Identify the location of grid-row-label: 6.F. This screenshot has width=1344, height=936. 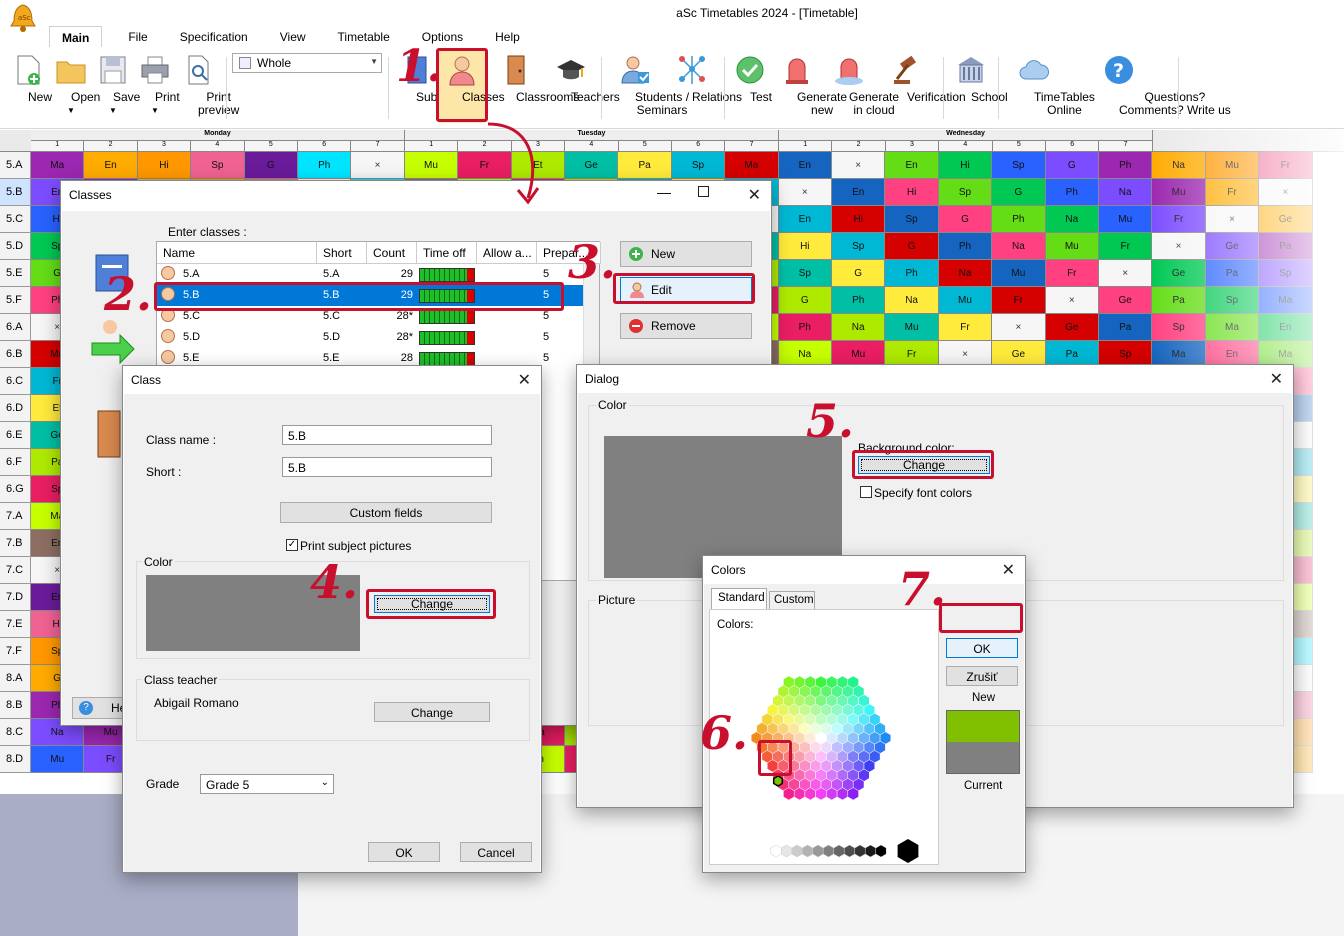
(15, 462).